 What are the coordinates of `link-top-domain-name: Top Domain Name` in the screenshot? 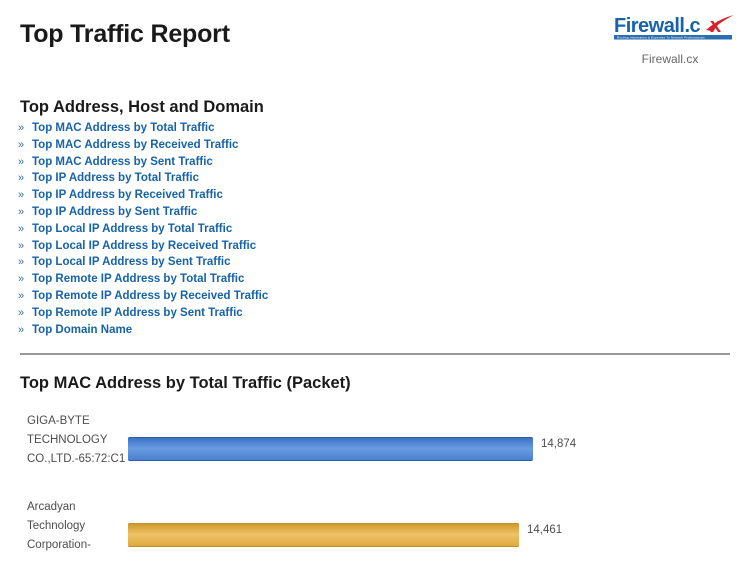 It's located at (82, 330).